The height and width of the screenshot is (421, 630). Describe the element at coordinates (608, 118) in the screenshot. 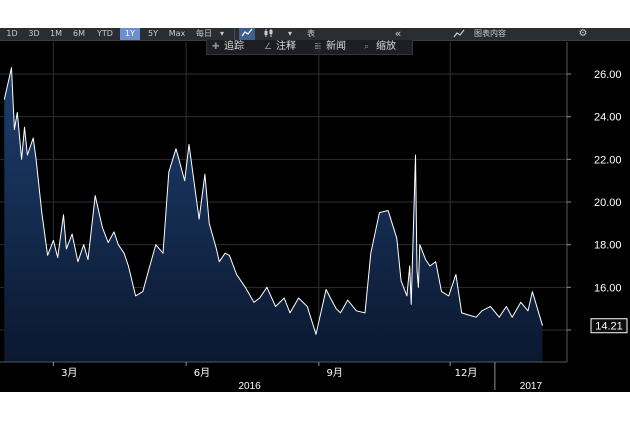

I see `y-tick-label: 24.00` at that location.